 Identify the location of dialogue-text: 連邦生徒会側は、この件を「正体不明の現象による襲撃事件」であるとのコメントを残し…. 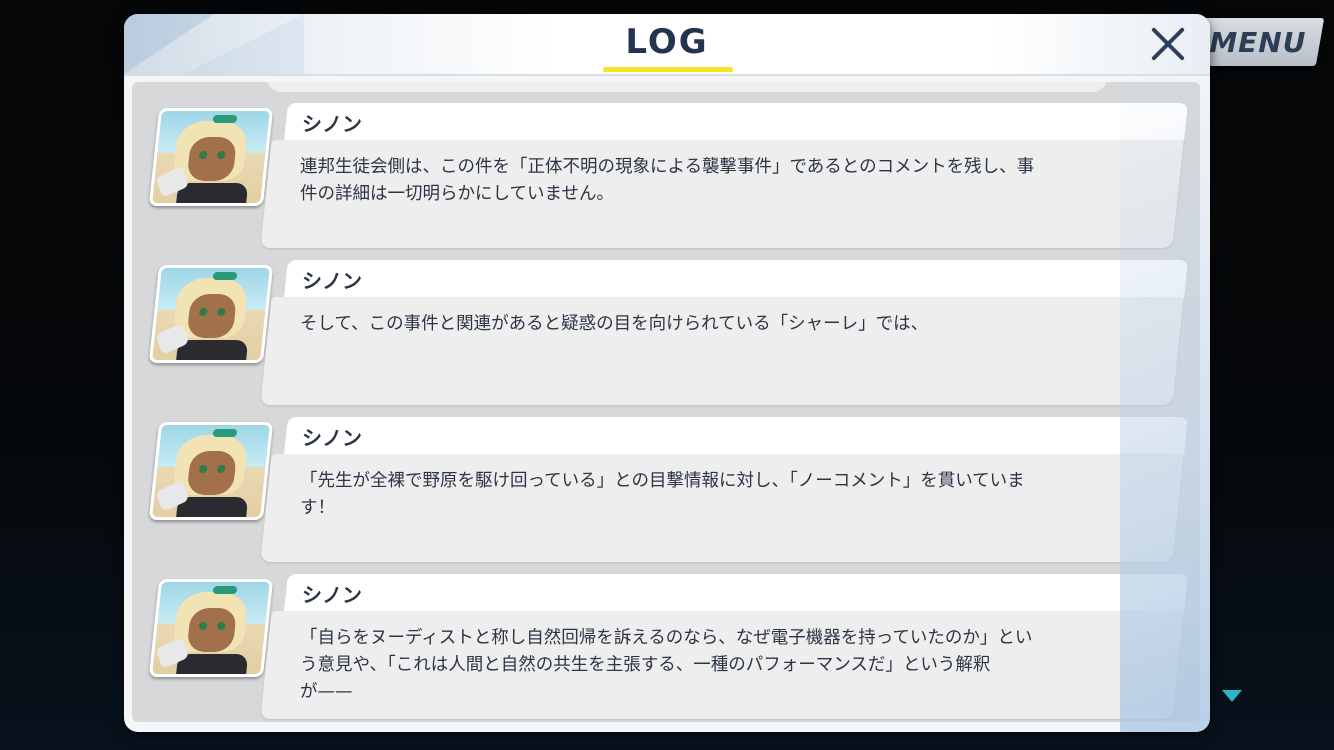
(667, 180).